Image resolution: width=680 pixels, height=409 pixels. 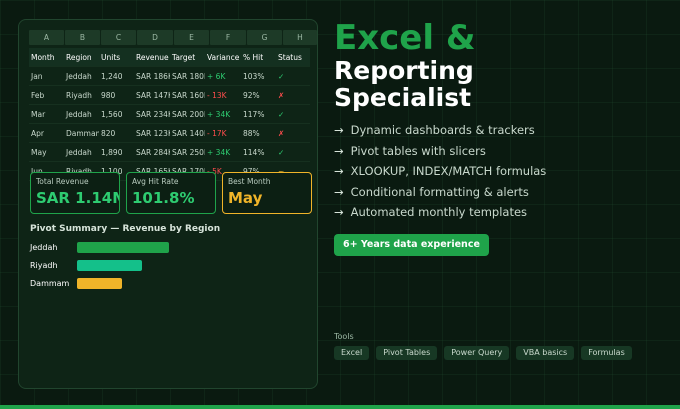 What do you see at coordinates (403, 97) in the screenshot?
I see `title-line: Specialist` at bounding box center [403, 97].